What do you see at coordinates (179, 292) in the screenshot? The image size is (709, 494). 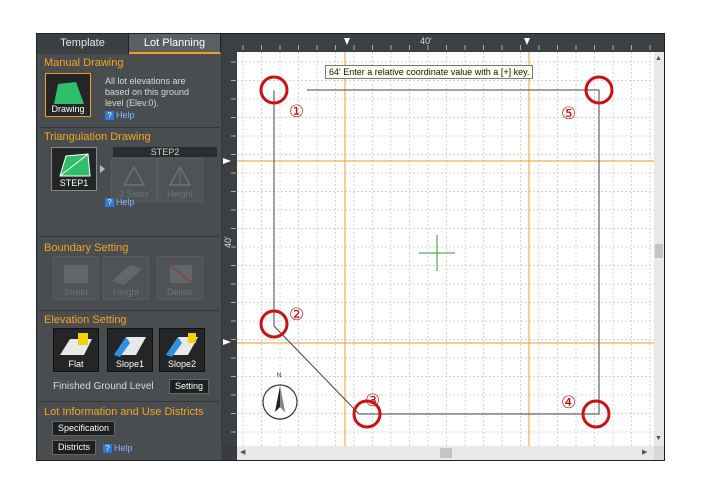 I see `boundary-delete-label: Delete` at bounding box center [179, 292].